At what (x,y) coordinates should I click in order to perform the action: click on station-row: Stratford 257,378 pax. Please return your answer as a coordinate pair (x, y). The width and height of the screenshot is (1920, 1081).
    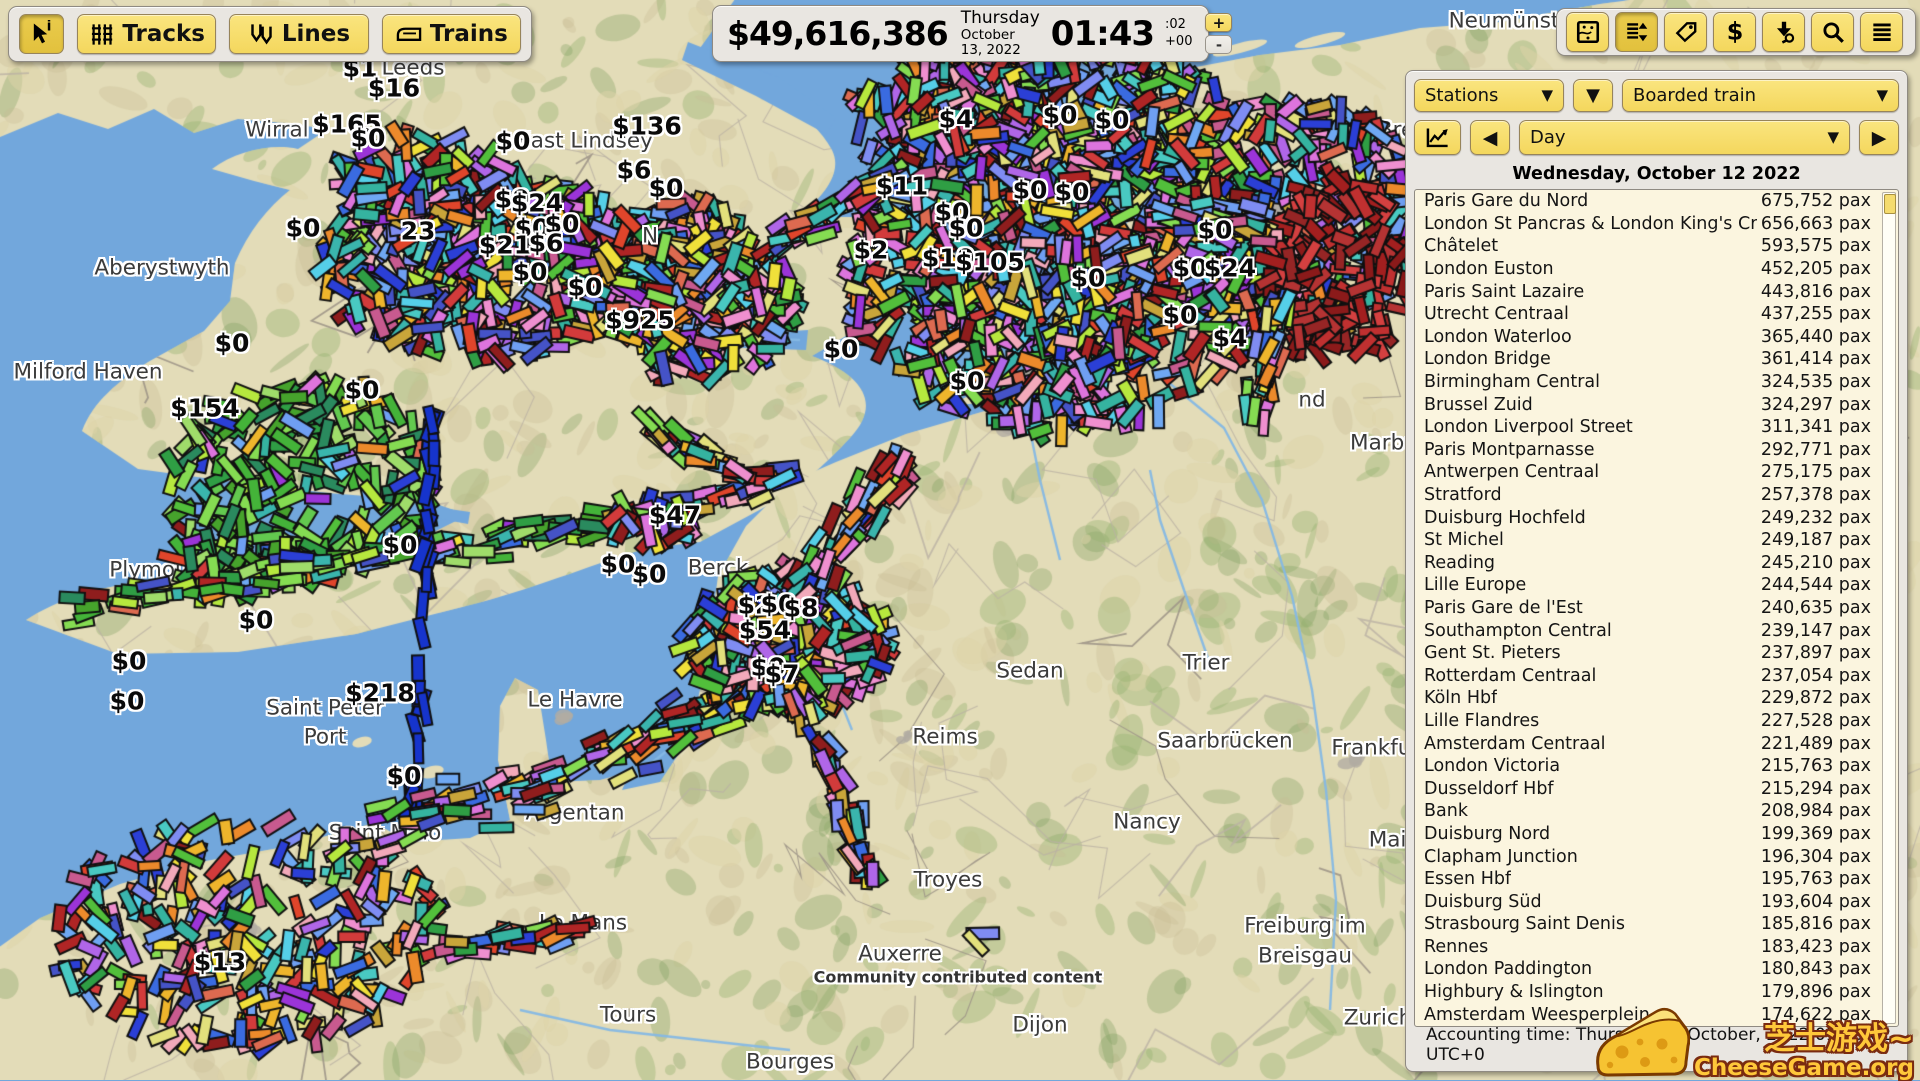
    Looking at the image, I should click on (1656, 495).